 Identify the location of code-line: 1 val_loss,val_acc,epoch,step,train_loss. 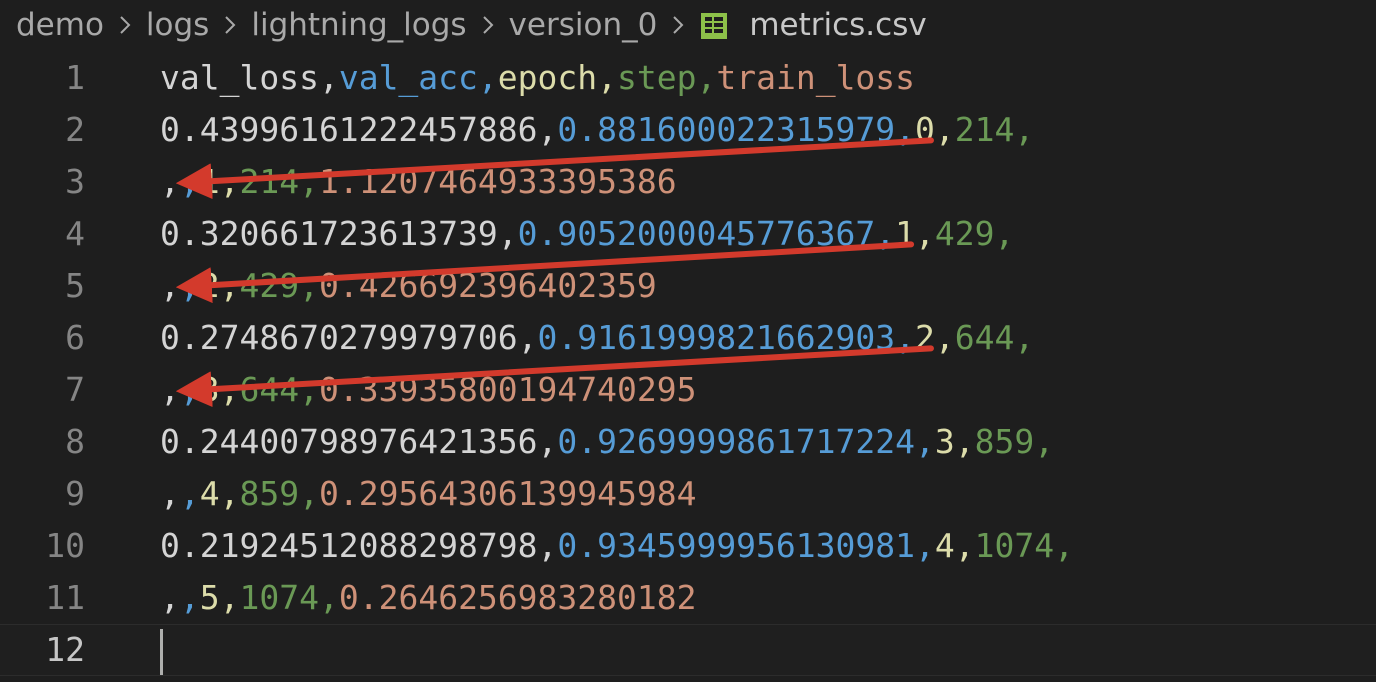
(688, 78).